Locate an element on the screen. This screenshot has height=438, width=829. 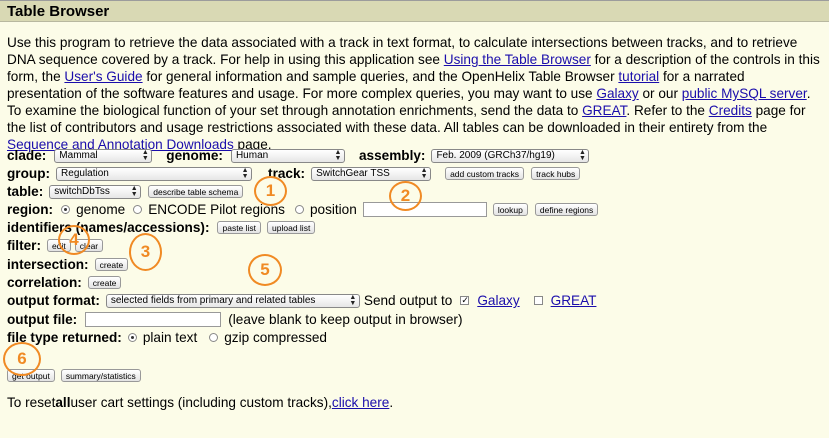
marker-1: 1 is located at coordinates (270, 191).